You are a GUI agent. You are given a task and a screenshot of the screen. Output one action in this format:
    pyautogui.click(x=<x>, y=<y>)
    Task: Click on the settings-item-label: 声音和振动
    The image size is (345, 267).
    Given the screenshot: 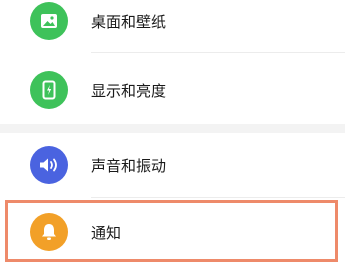 What is the action you would take?
    pyautogui.click(x=129, y=165)
    